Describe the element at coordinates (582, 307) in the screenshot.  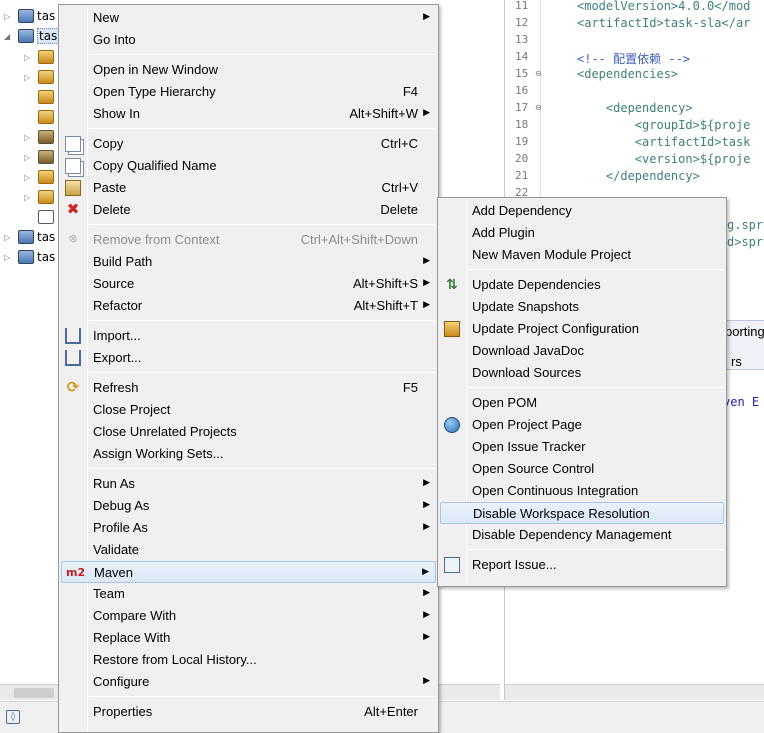
I see `menu-item-update-snapshots: Update Snapshots` at that location.